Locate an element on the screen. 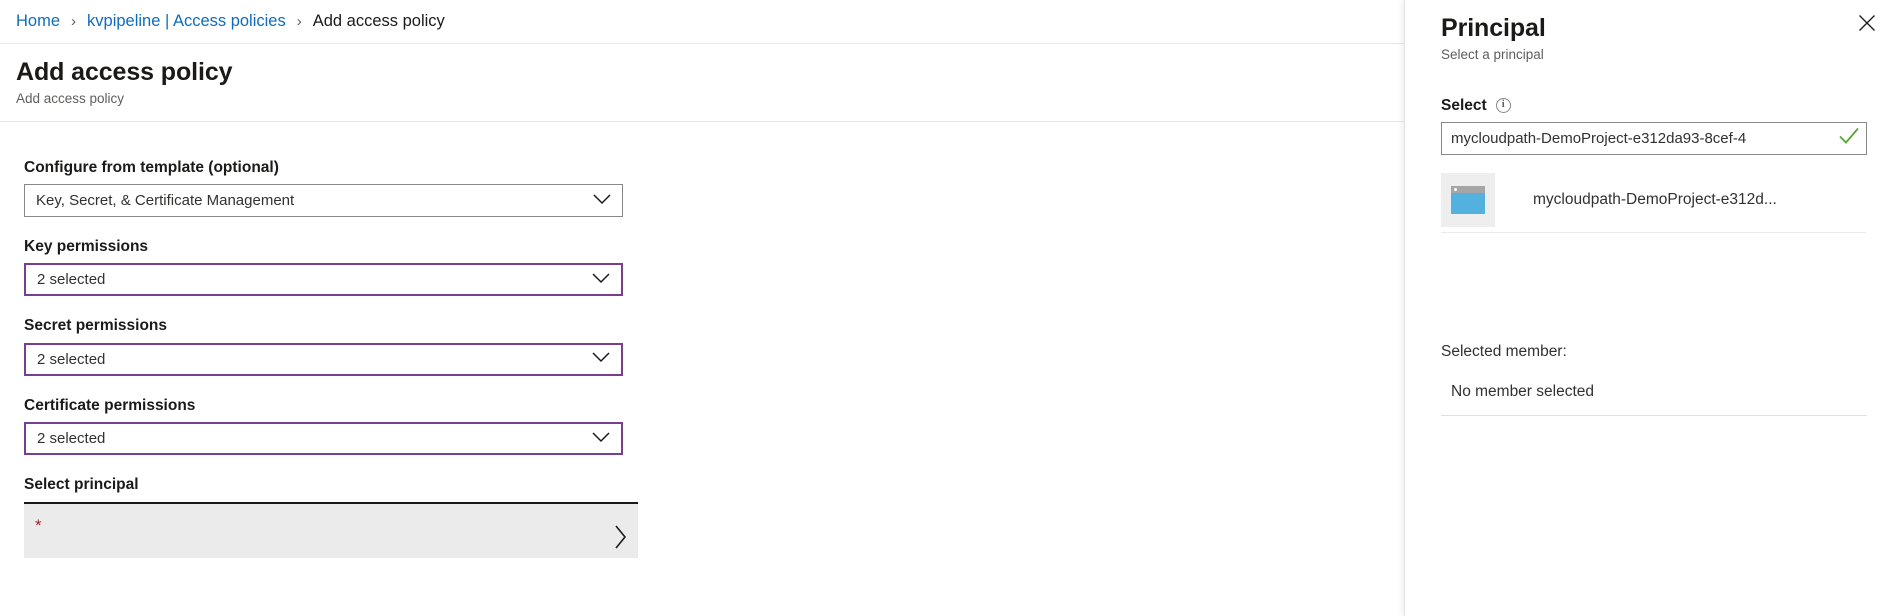 This screenshot has height=616, width=1902. select-label-row: Select i is located at coordinates (1653, 106).